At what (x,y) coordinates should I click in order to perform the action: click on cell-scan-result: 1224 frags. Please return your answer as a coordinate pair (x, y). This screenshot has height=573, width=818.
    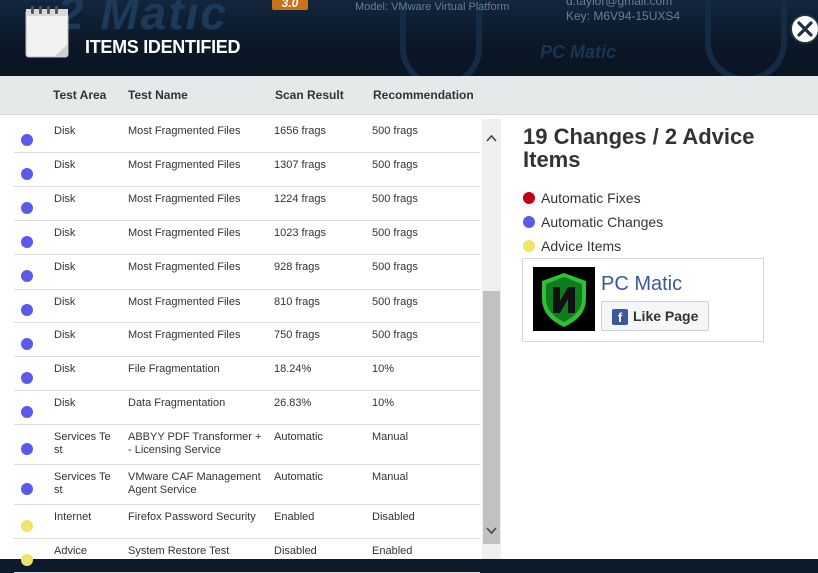
    Looking at the image, I should click on (300, 199).